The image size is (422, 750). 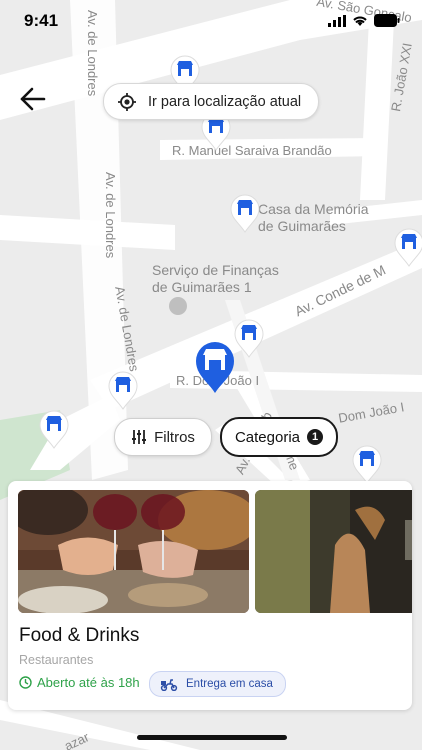 I want to click on opening-hours-label: Aberto até às 18h, so click(x=88, y=682).